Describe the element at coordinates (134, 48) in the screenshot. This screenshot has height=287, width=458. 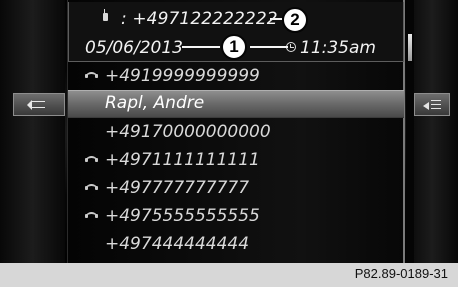
I see `detail-date: 05/06/2013` at that location.